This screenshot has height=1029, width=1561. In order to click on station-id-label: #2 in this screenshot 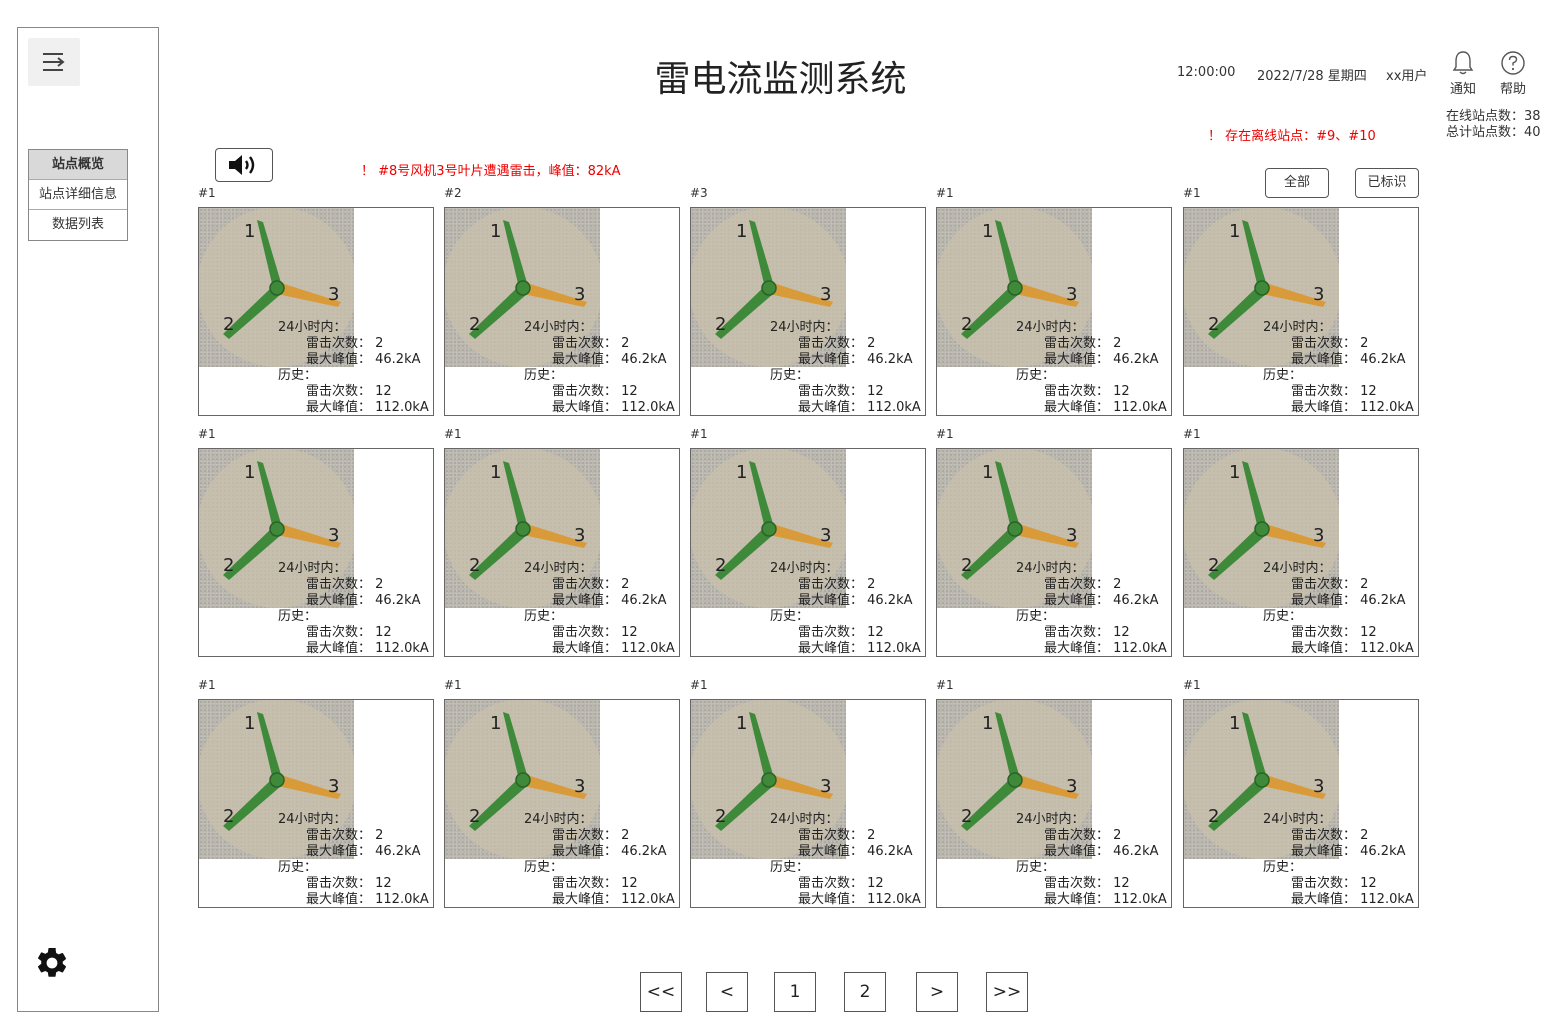, I will do `click(453, 193)`.